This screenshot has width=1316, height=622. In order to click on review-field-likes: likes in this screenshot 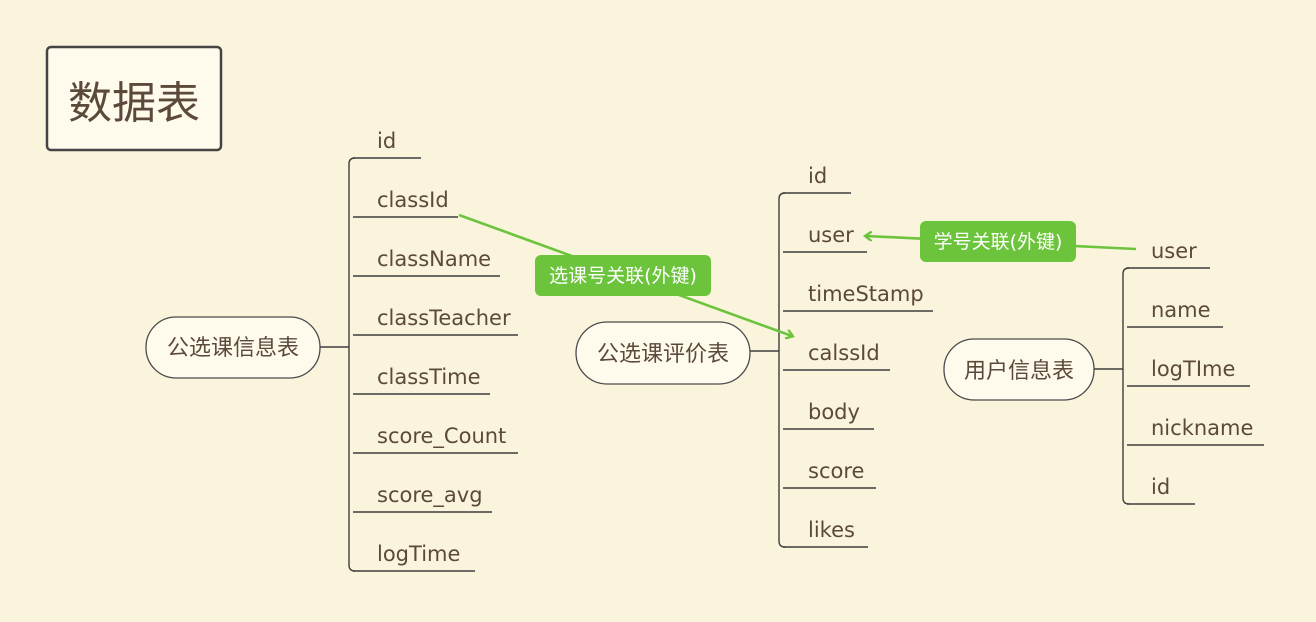, I will do `click(825, 533)`.